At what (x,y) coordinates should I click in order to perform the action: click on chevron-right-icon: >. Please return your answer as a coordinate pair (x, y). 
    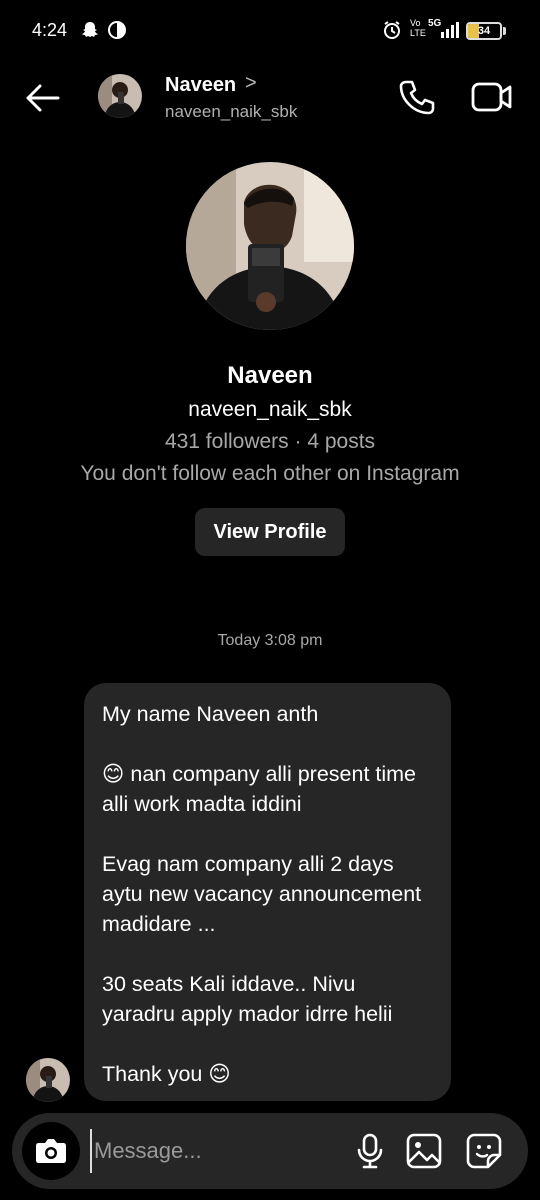
    Looking at the image, I should click on (251, 83).